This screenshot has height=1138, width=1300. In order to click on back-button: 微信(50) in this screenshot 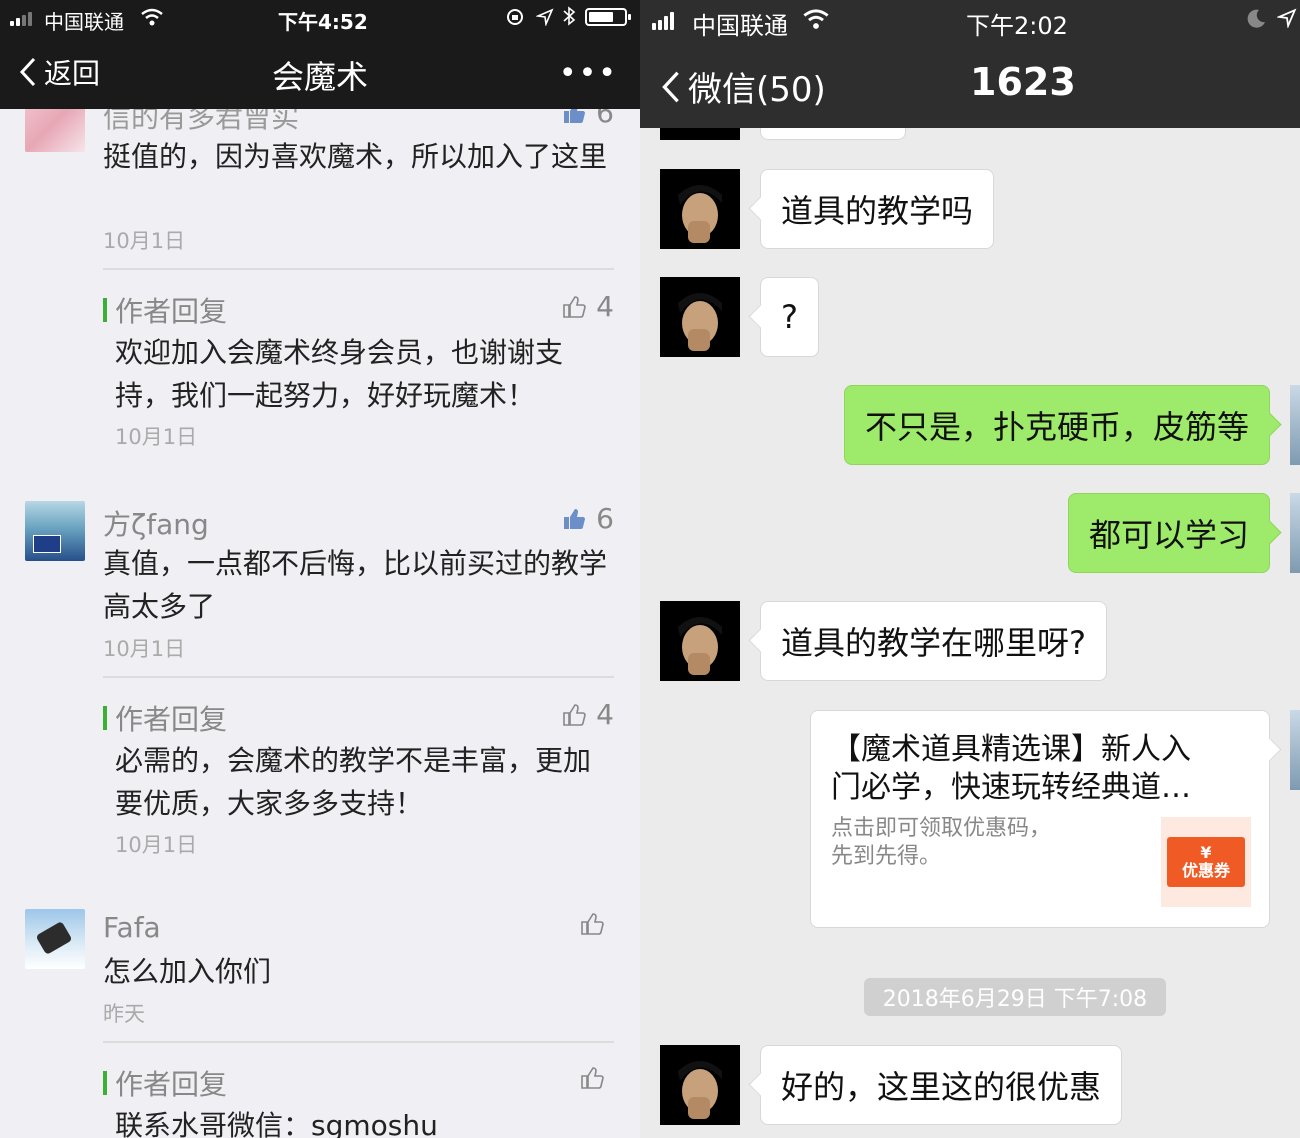, I will do `click(743, 86)`.